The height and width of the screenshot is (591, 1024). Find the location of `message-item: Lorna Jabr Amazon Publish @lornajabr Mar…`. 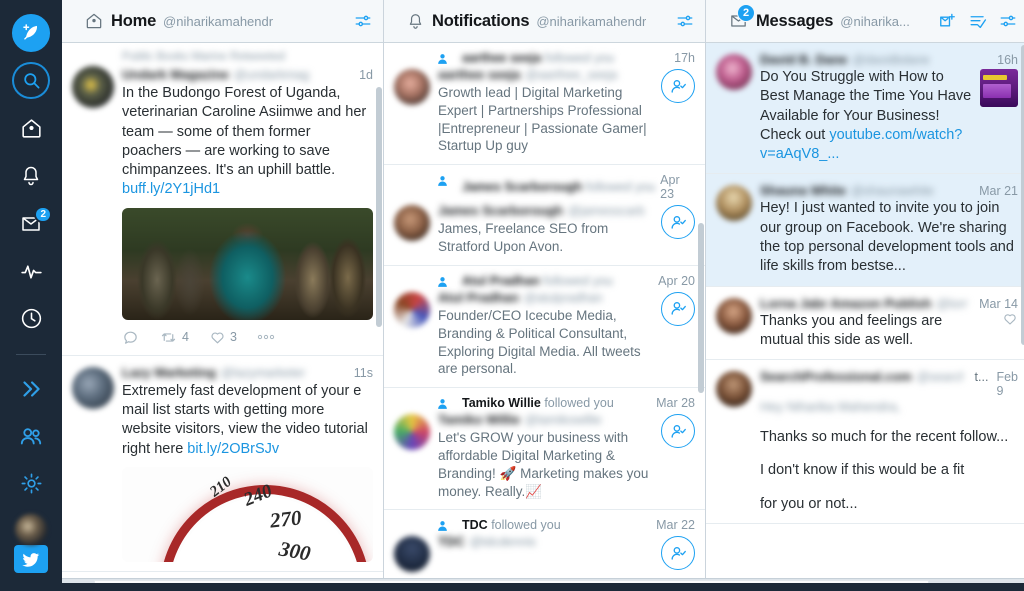

message-item: Lorna Jabr Amazon Publish @lornajabr Mar… is located at coordinates (865, 324).